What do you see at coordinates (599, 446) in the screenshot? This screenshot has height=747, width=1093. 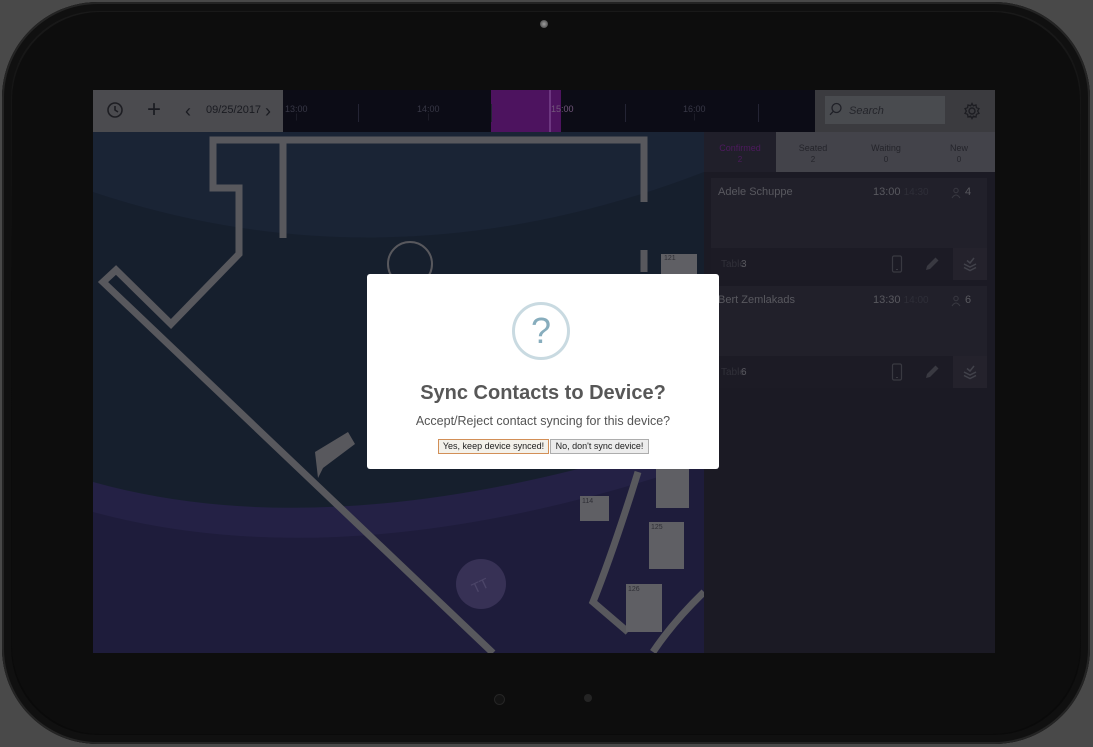 I see `reject-sync-button: No, don't sync device!` at bounding box center [599, 446].